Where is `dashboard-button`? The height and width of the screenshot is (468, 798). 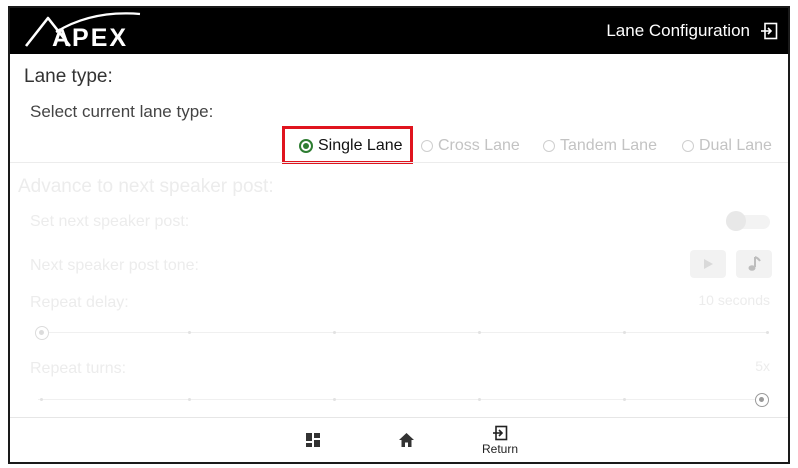
dashboard-button is located at coordinates (313, 440).